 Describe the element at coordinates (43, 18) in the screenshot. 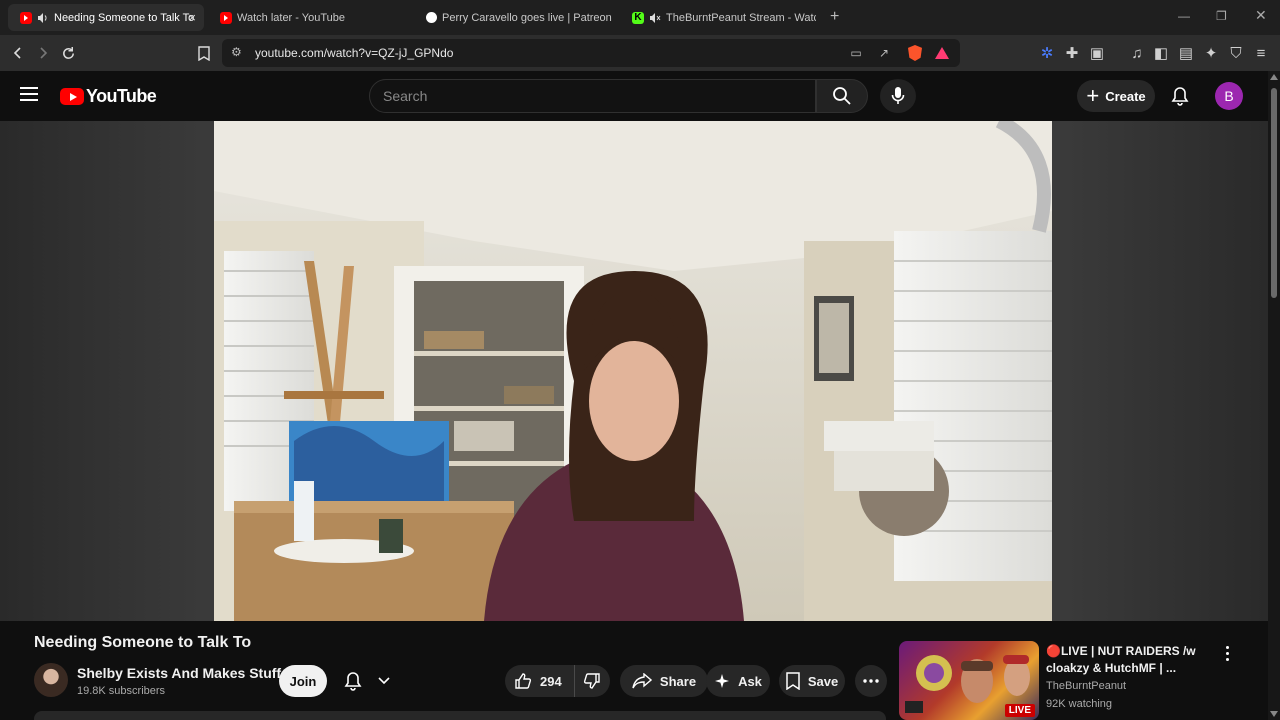

I see `speaker-icon` at that location.